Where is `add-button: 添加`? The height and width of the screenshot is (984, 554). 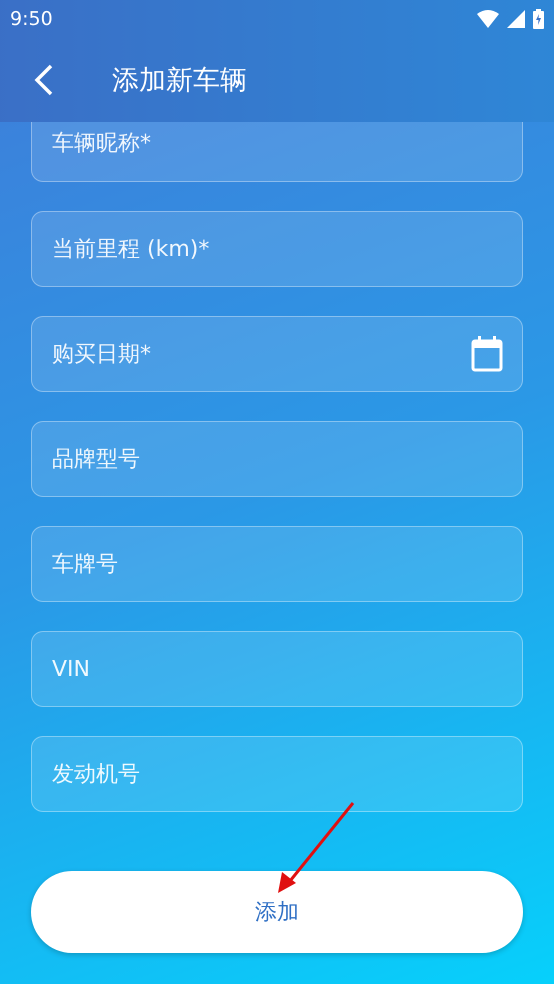
add-button: 添加 is located at coordinates (277, 912).